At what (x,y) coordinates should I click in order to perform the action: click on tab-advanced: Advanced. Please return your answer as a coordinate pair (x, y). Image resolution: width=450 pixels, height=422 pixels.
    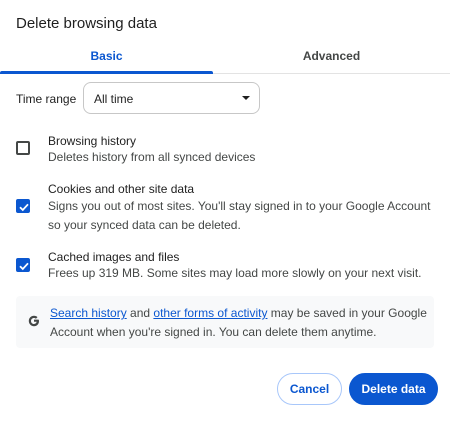
    Looking at the image, I should click on (331, 58).